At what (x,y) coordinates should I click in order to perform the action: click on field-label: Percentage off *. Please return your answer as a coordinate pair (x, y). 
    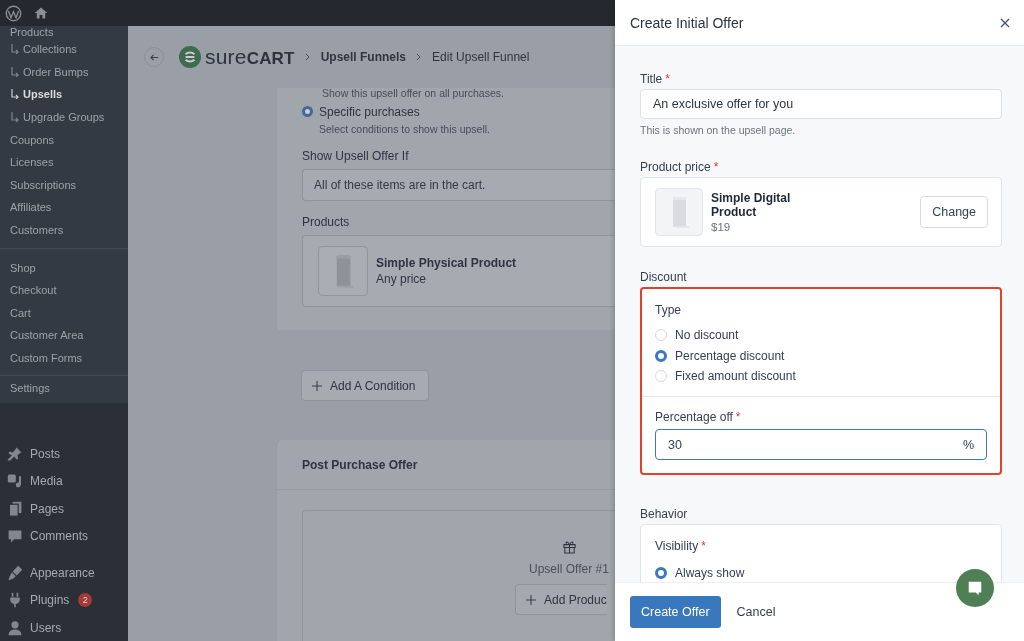
    Looking at the image, I should click on (698, 417).